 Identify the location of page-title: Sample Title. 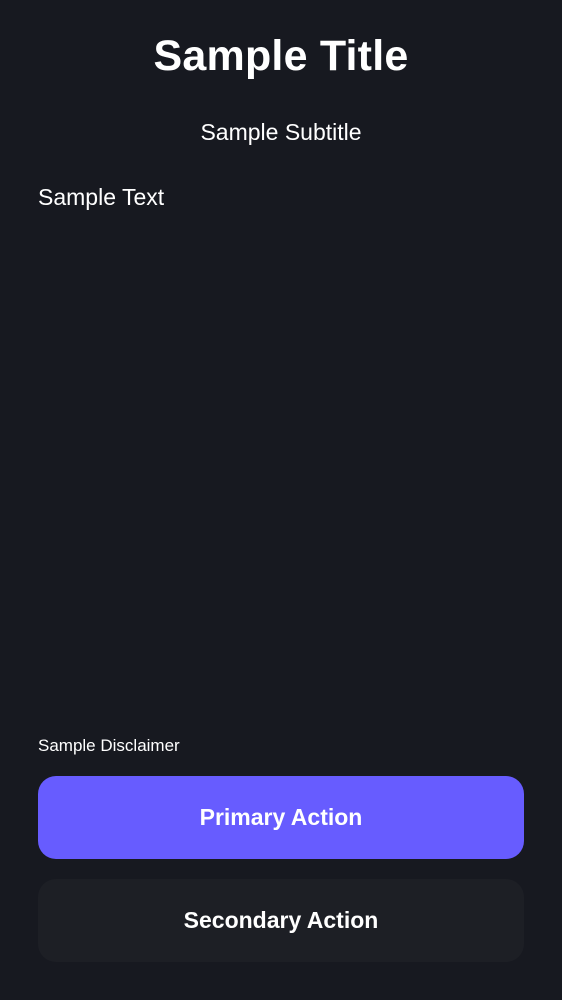
(281, 56).